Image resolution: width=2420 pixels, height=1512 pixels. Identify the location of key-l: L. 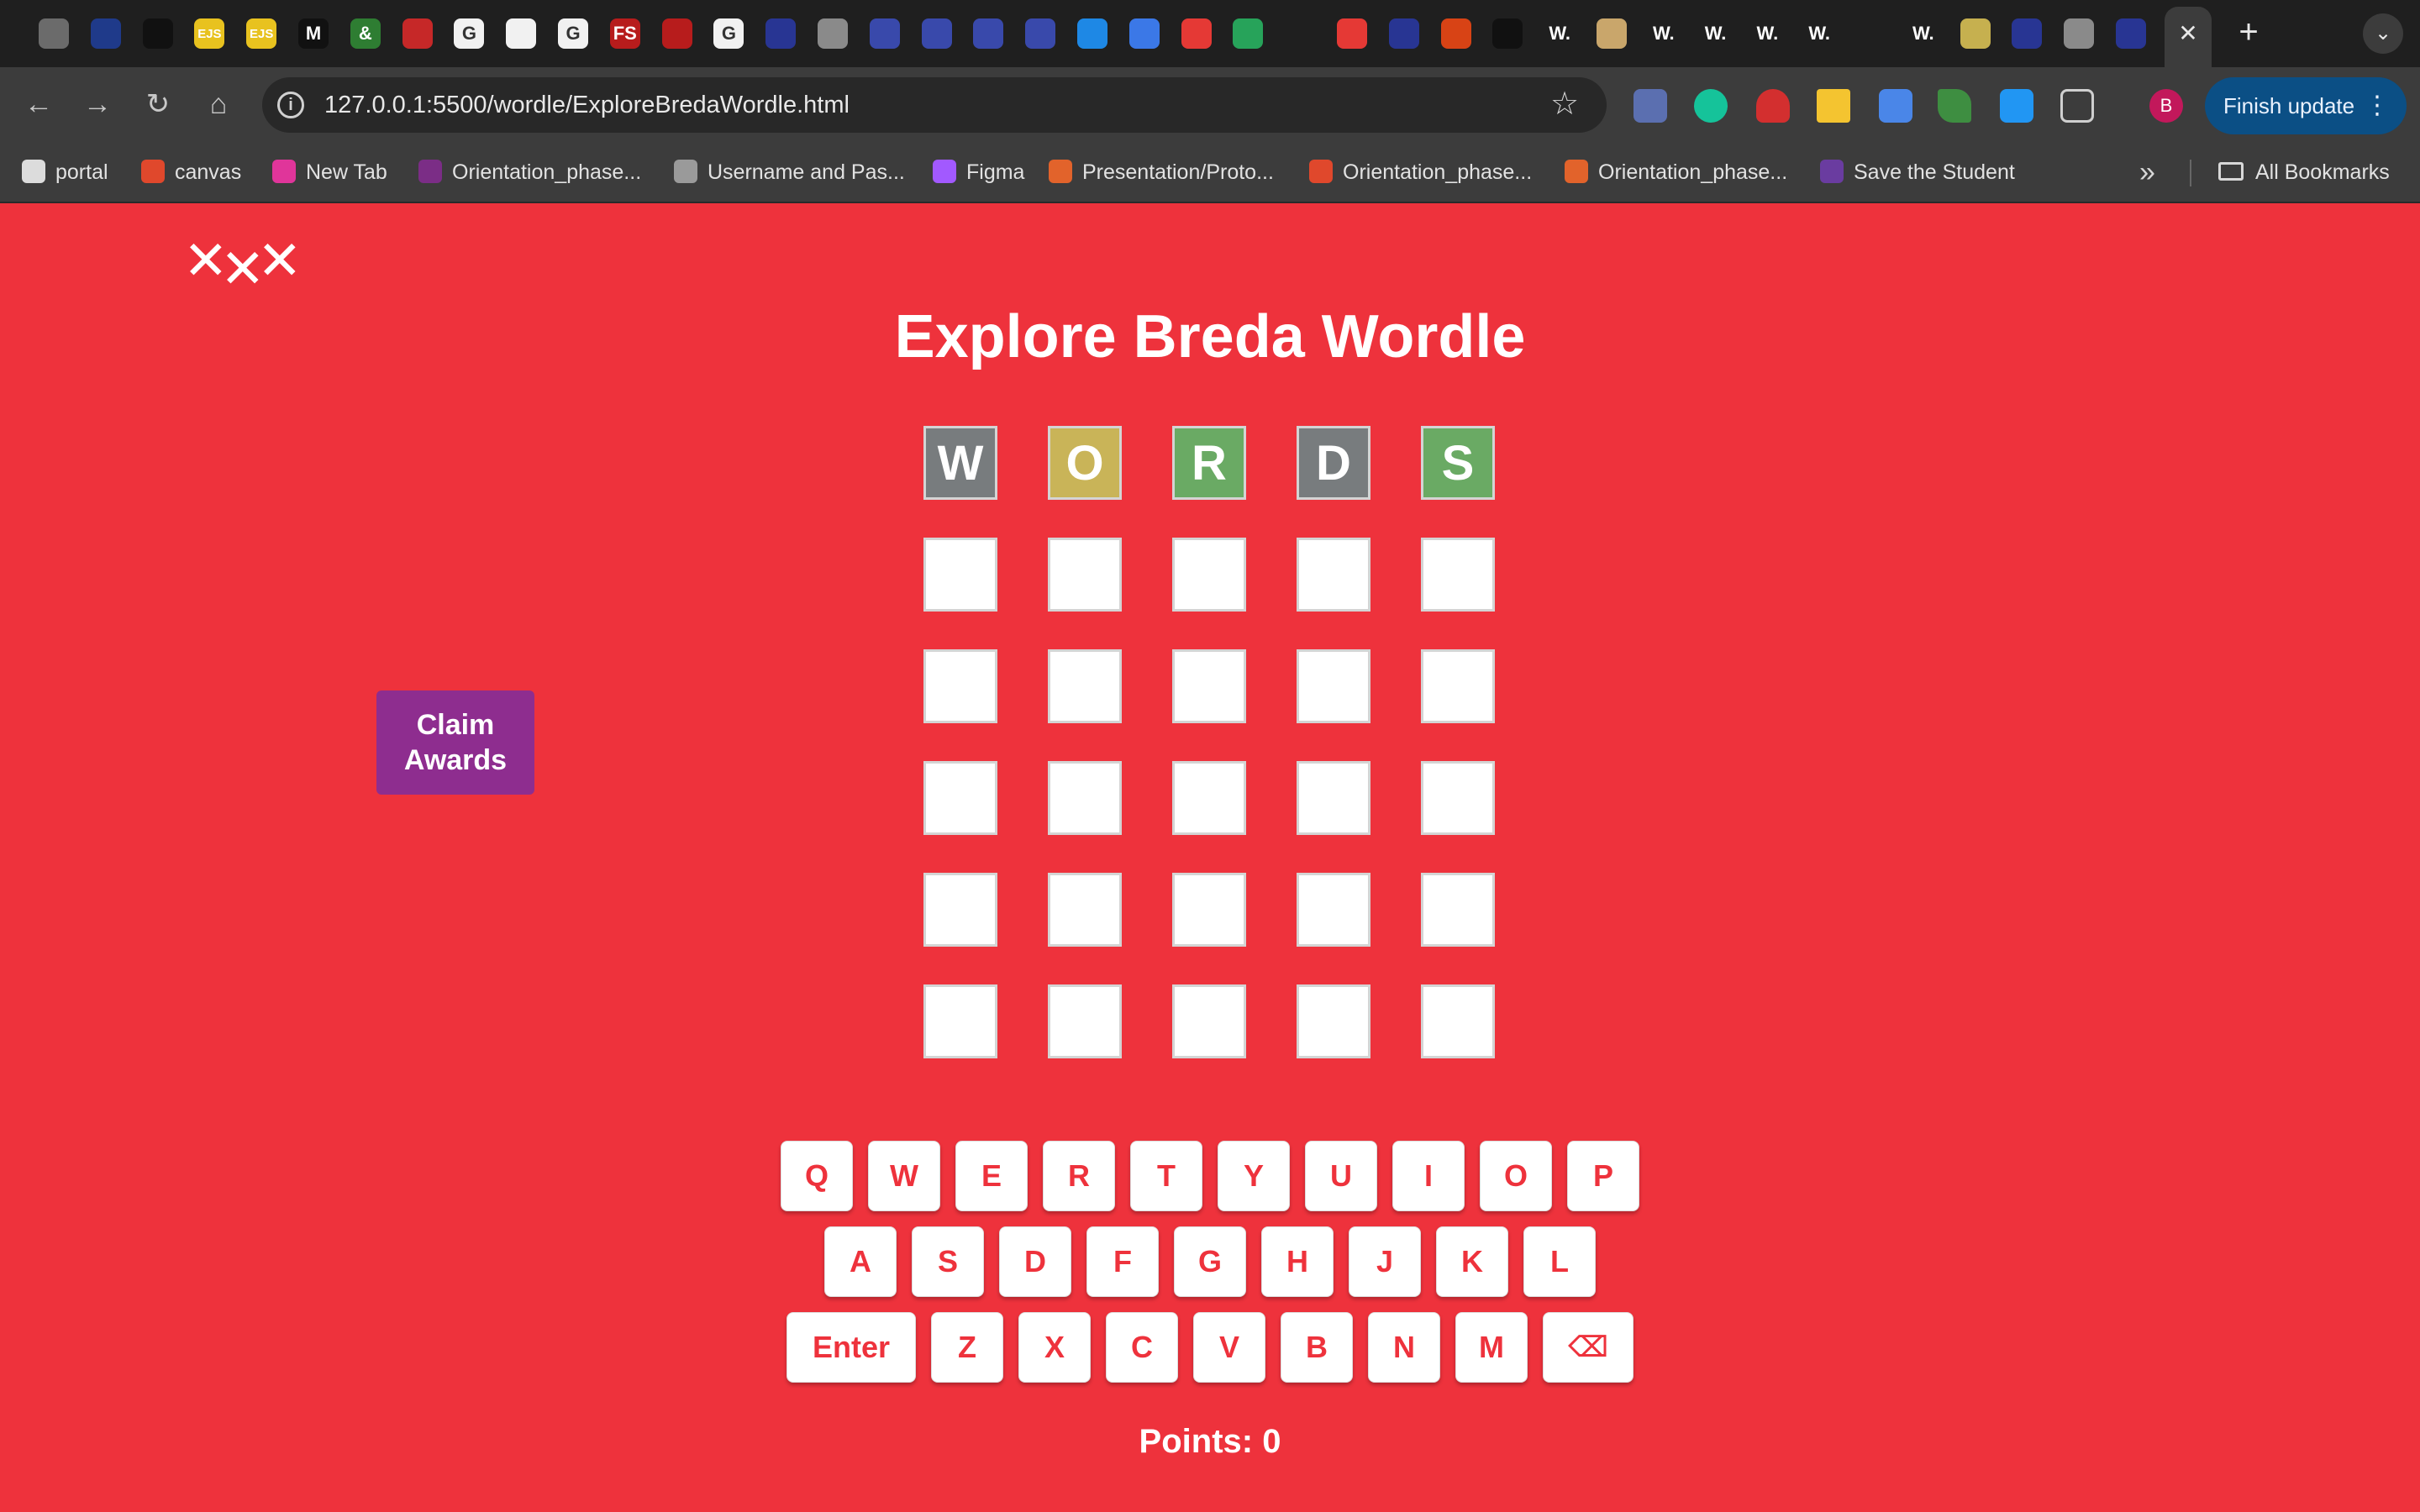
(1559, 1261).